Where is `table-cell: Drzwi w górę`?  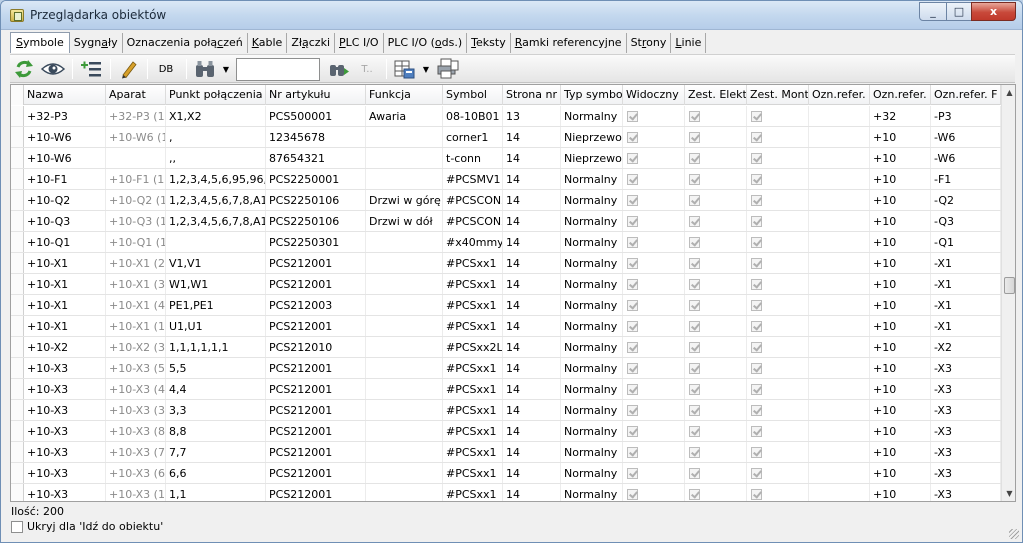 table-cell: Drzwi w górę is located at coordinates (404, 200).